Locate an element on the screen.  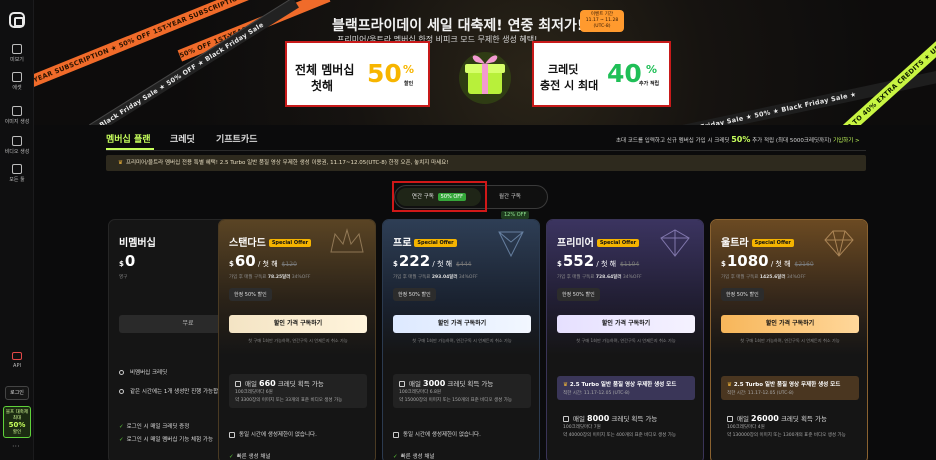
offer-big-number: 50 is located at coordinates (384, 73).